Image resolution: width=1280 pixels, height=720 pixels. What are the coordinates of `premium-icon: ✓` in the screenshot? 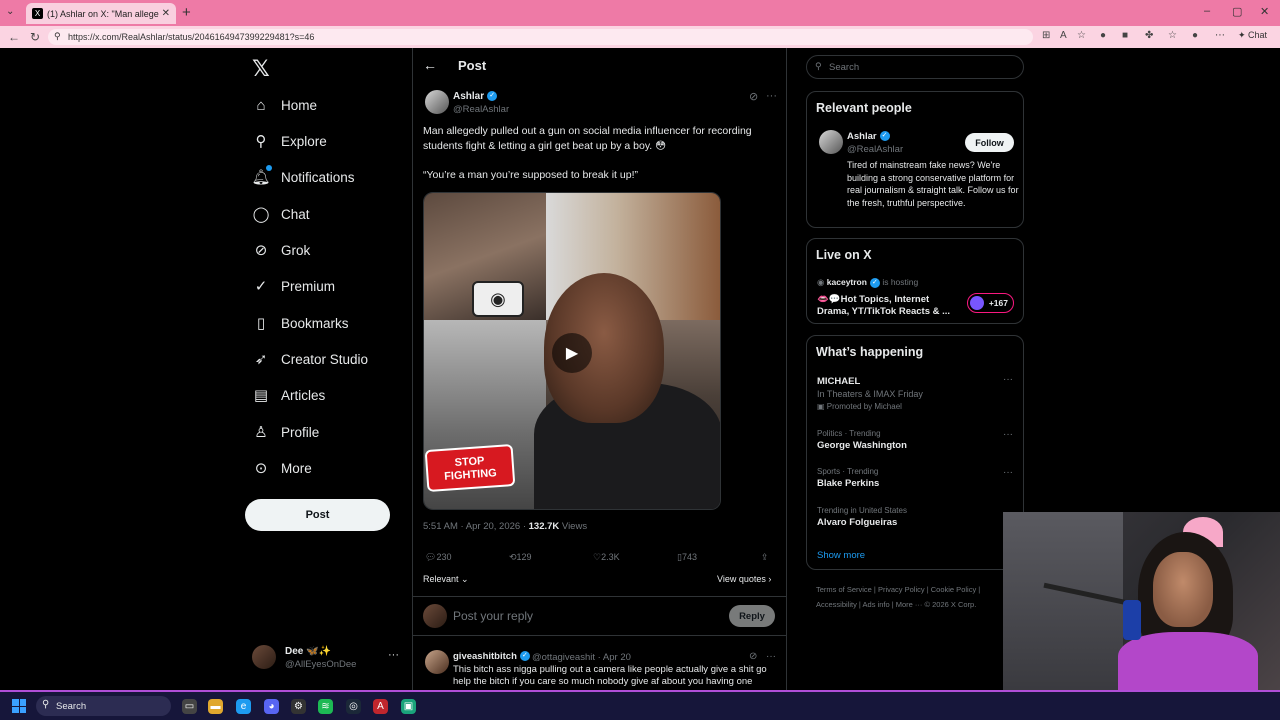 It's located at (261, 286).